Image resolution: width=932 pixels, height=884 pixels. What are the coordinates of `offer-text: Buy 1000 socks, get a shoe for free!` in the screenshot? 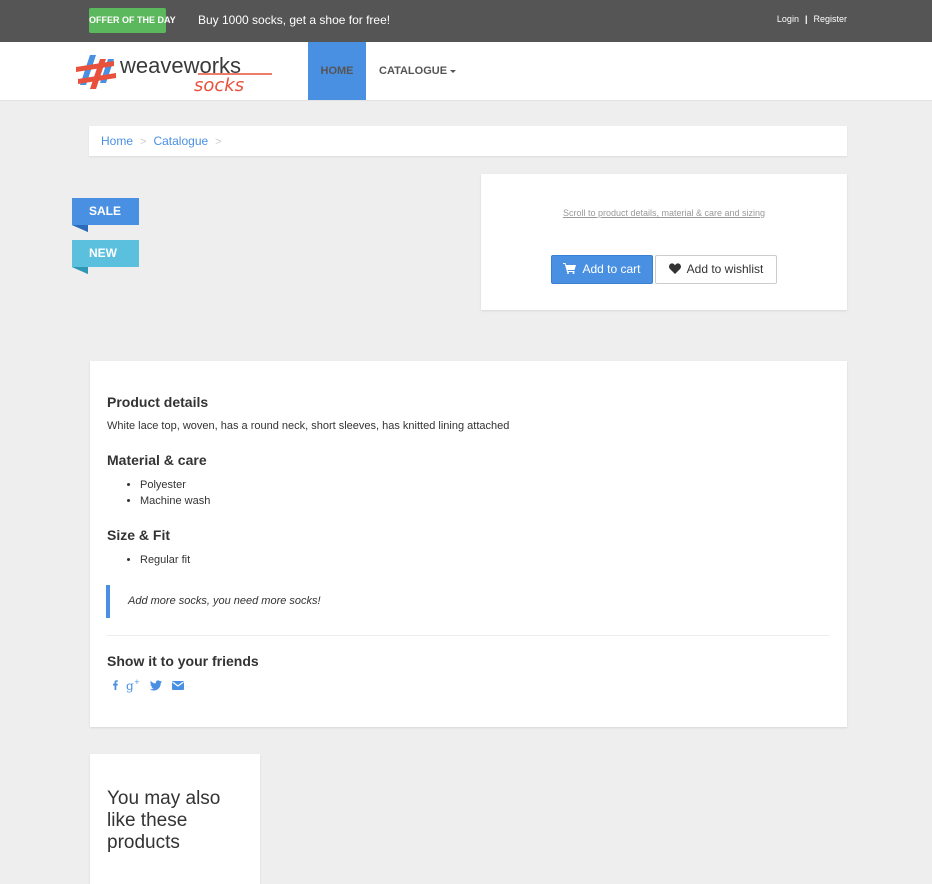 It's located at (294, 20).